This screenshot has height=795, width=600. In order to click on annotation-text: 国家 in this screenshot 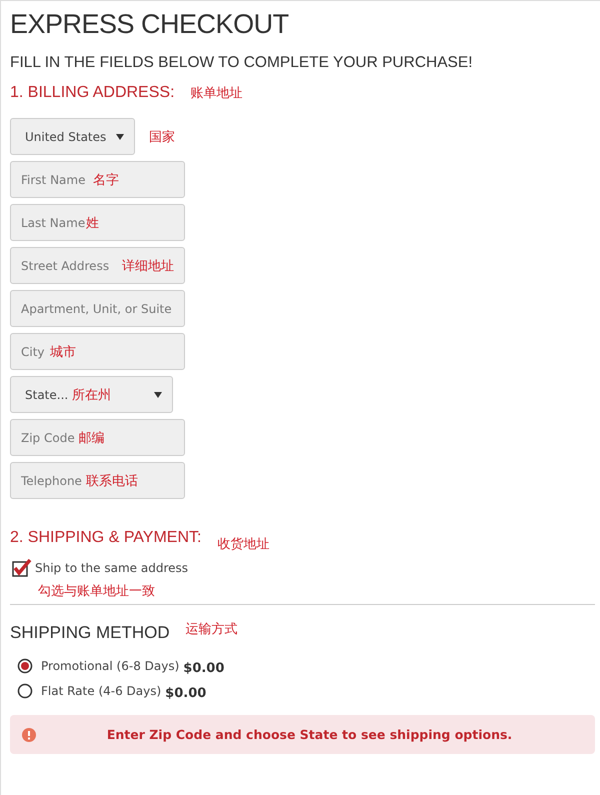, I will do `click(162, 137)`.